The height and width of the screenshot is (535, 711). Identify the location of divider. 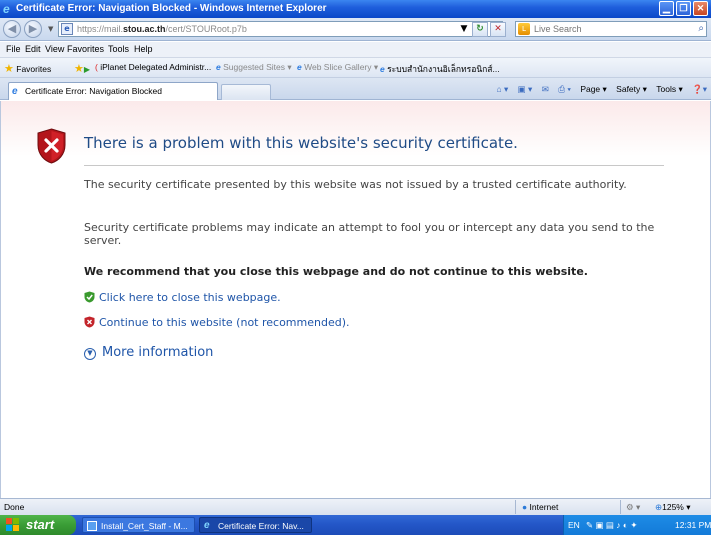
(374, 165).